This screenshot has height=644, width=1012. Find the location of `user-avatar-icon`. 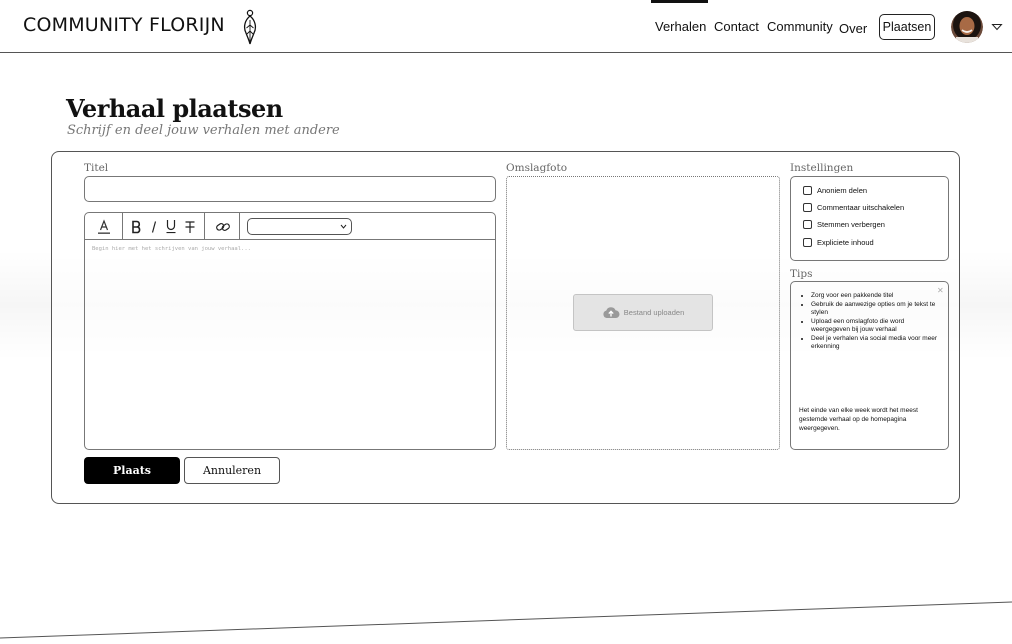

user-avatar-icon is located at coordinates (967, 27).